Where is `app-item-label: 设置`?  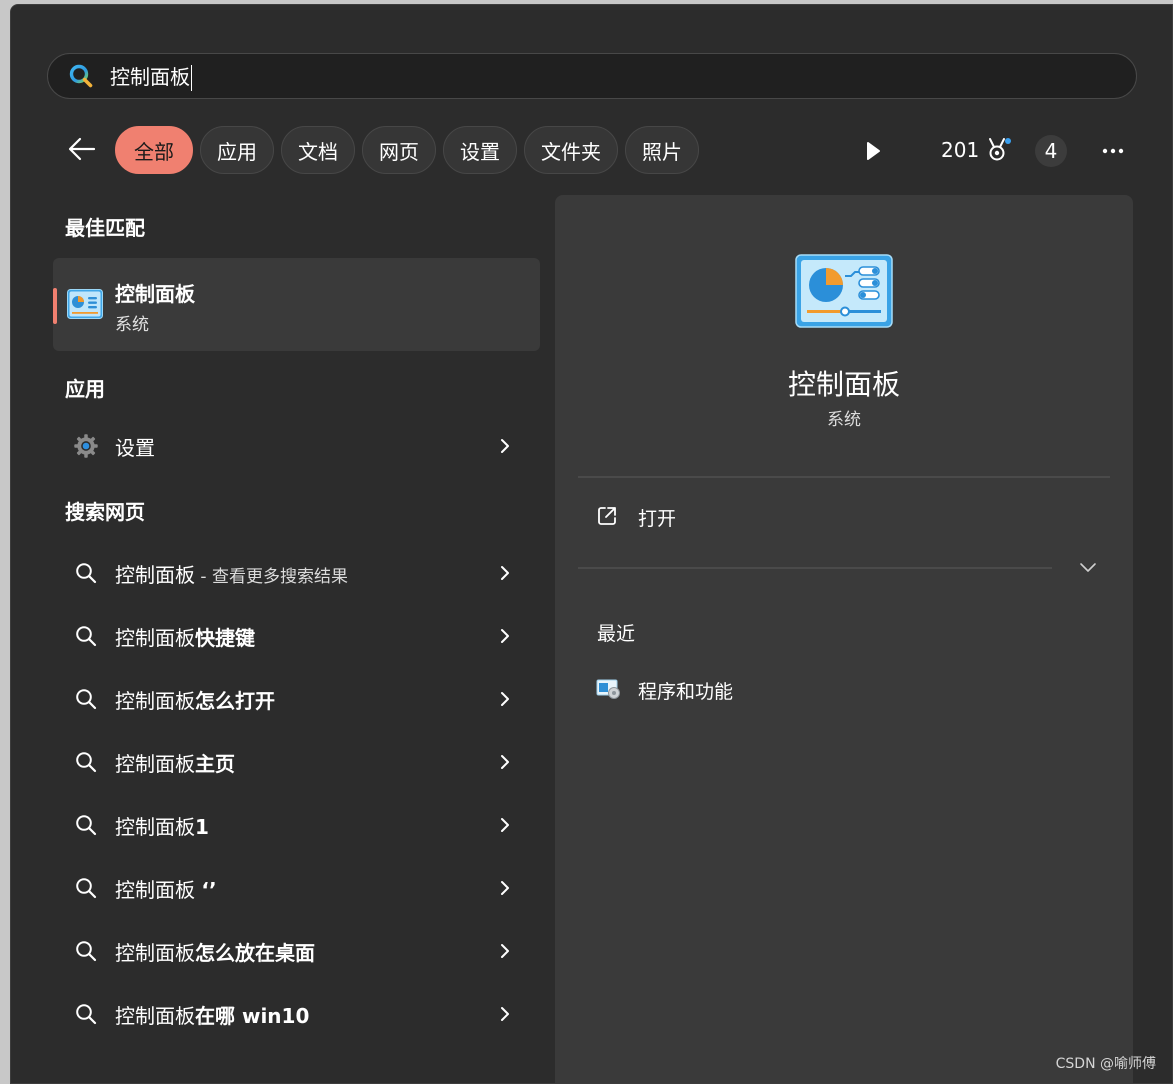 app-item-label: 设置 is located at coordinates (135, 448).